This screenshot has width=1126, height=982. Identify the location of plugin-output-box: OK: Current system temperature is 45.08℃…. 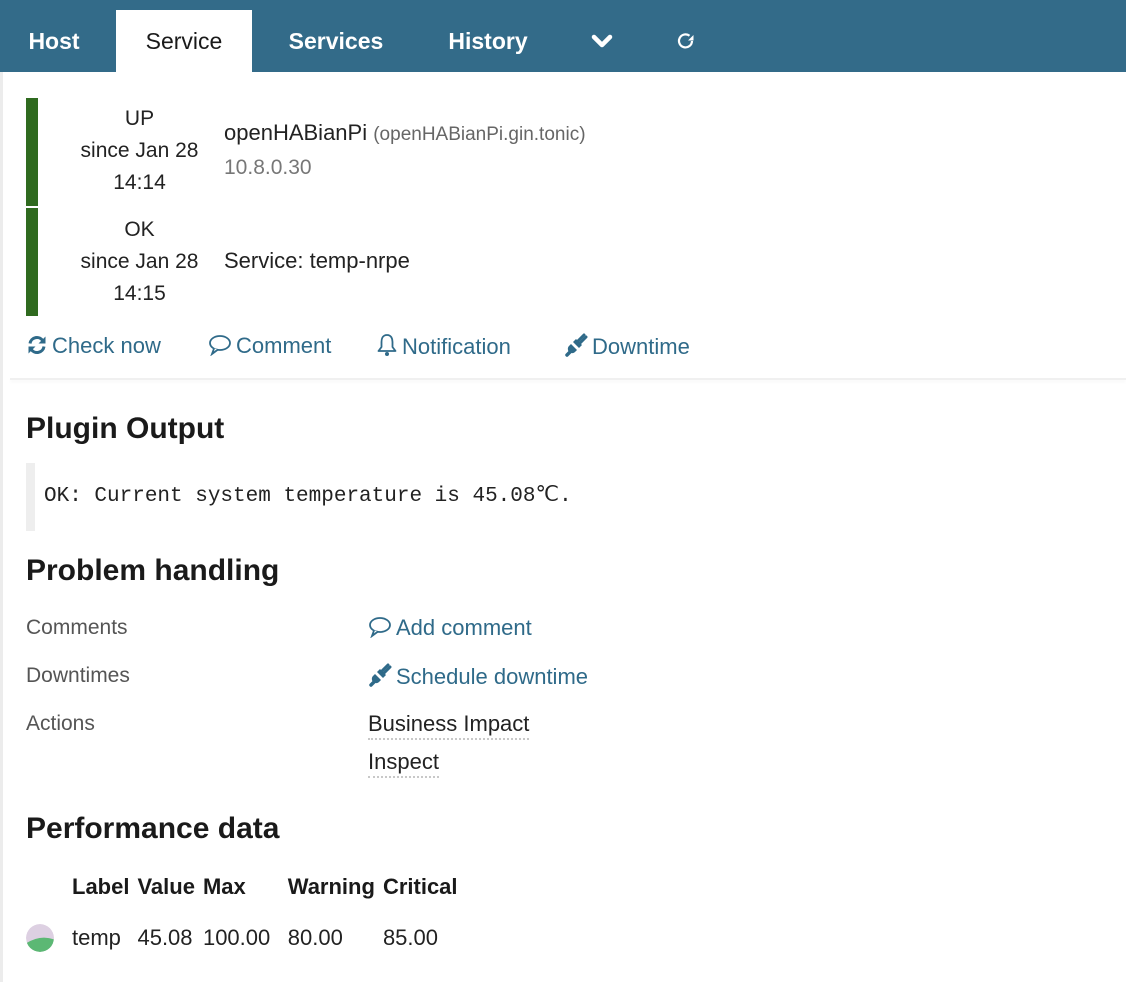
(576, 497).